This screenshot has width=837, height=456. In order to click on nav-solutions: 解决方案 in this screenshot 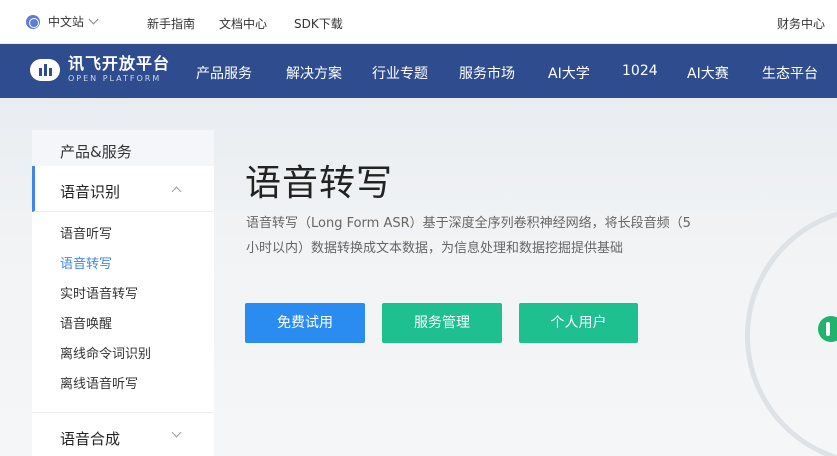, I will do `click(314, 73)`.